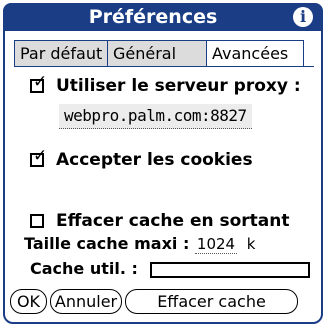  What do you see at coordinates (107, 243) in the screenshot?
I see `cache-max-label: Taille cache maxi :` at bounding box center [107, 243].